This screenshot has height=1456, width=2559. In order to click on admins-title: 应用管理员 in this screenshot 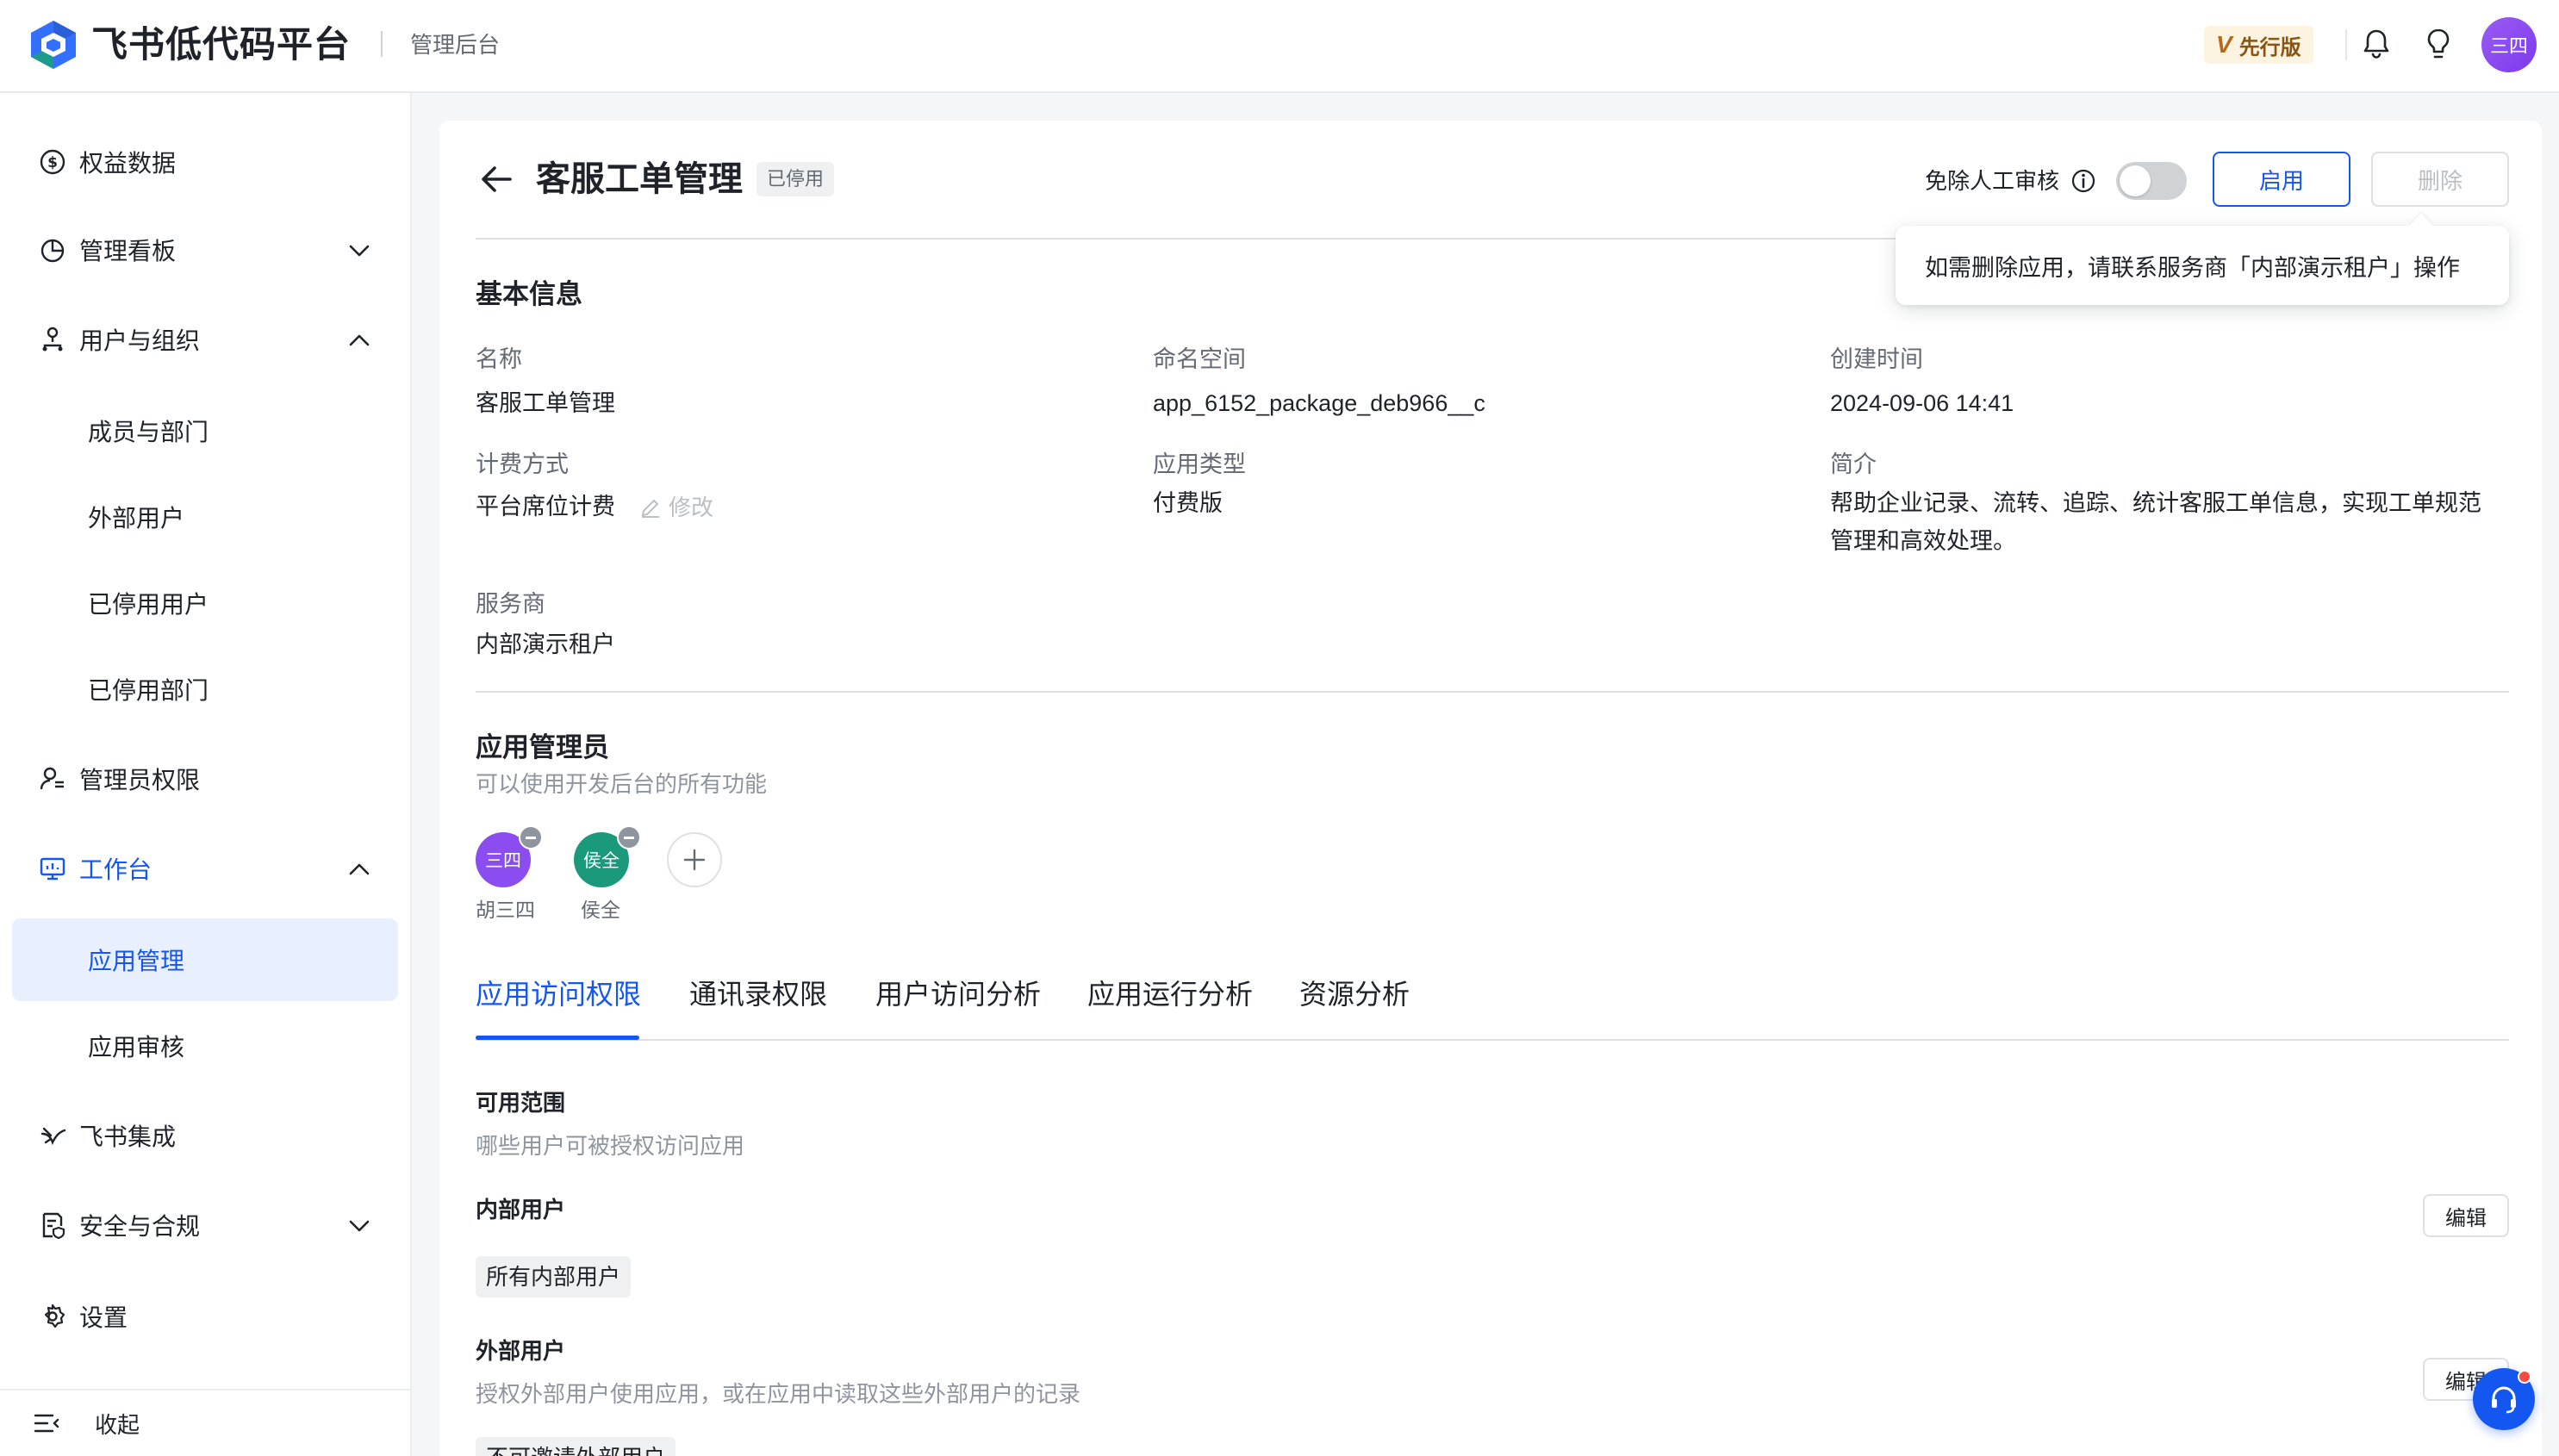, I will do `click(542, 747)`.